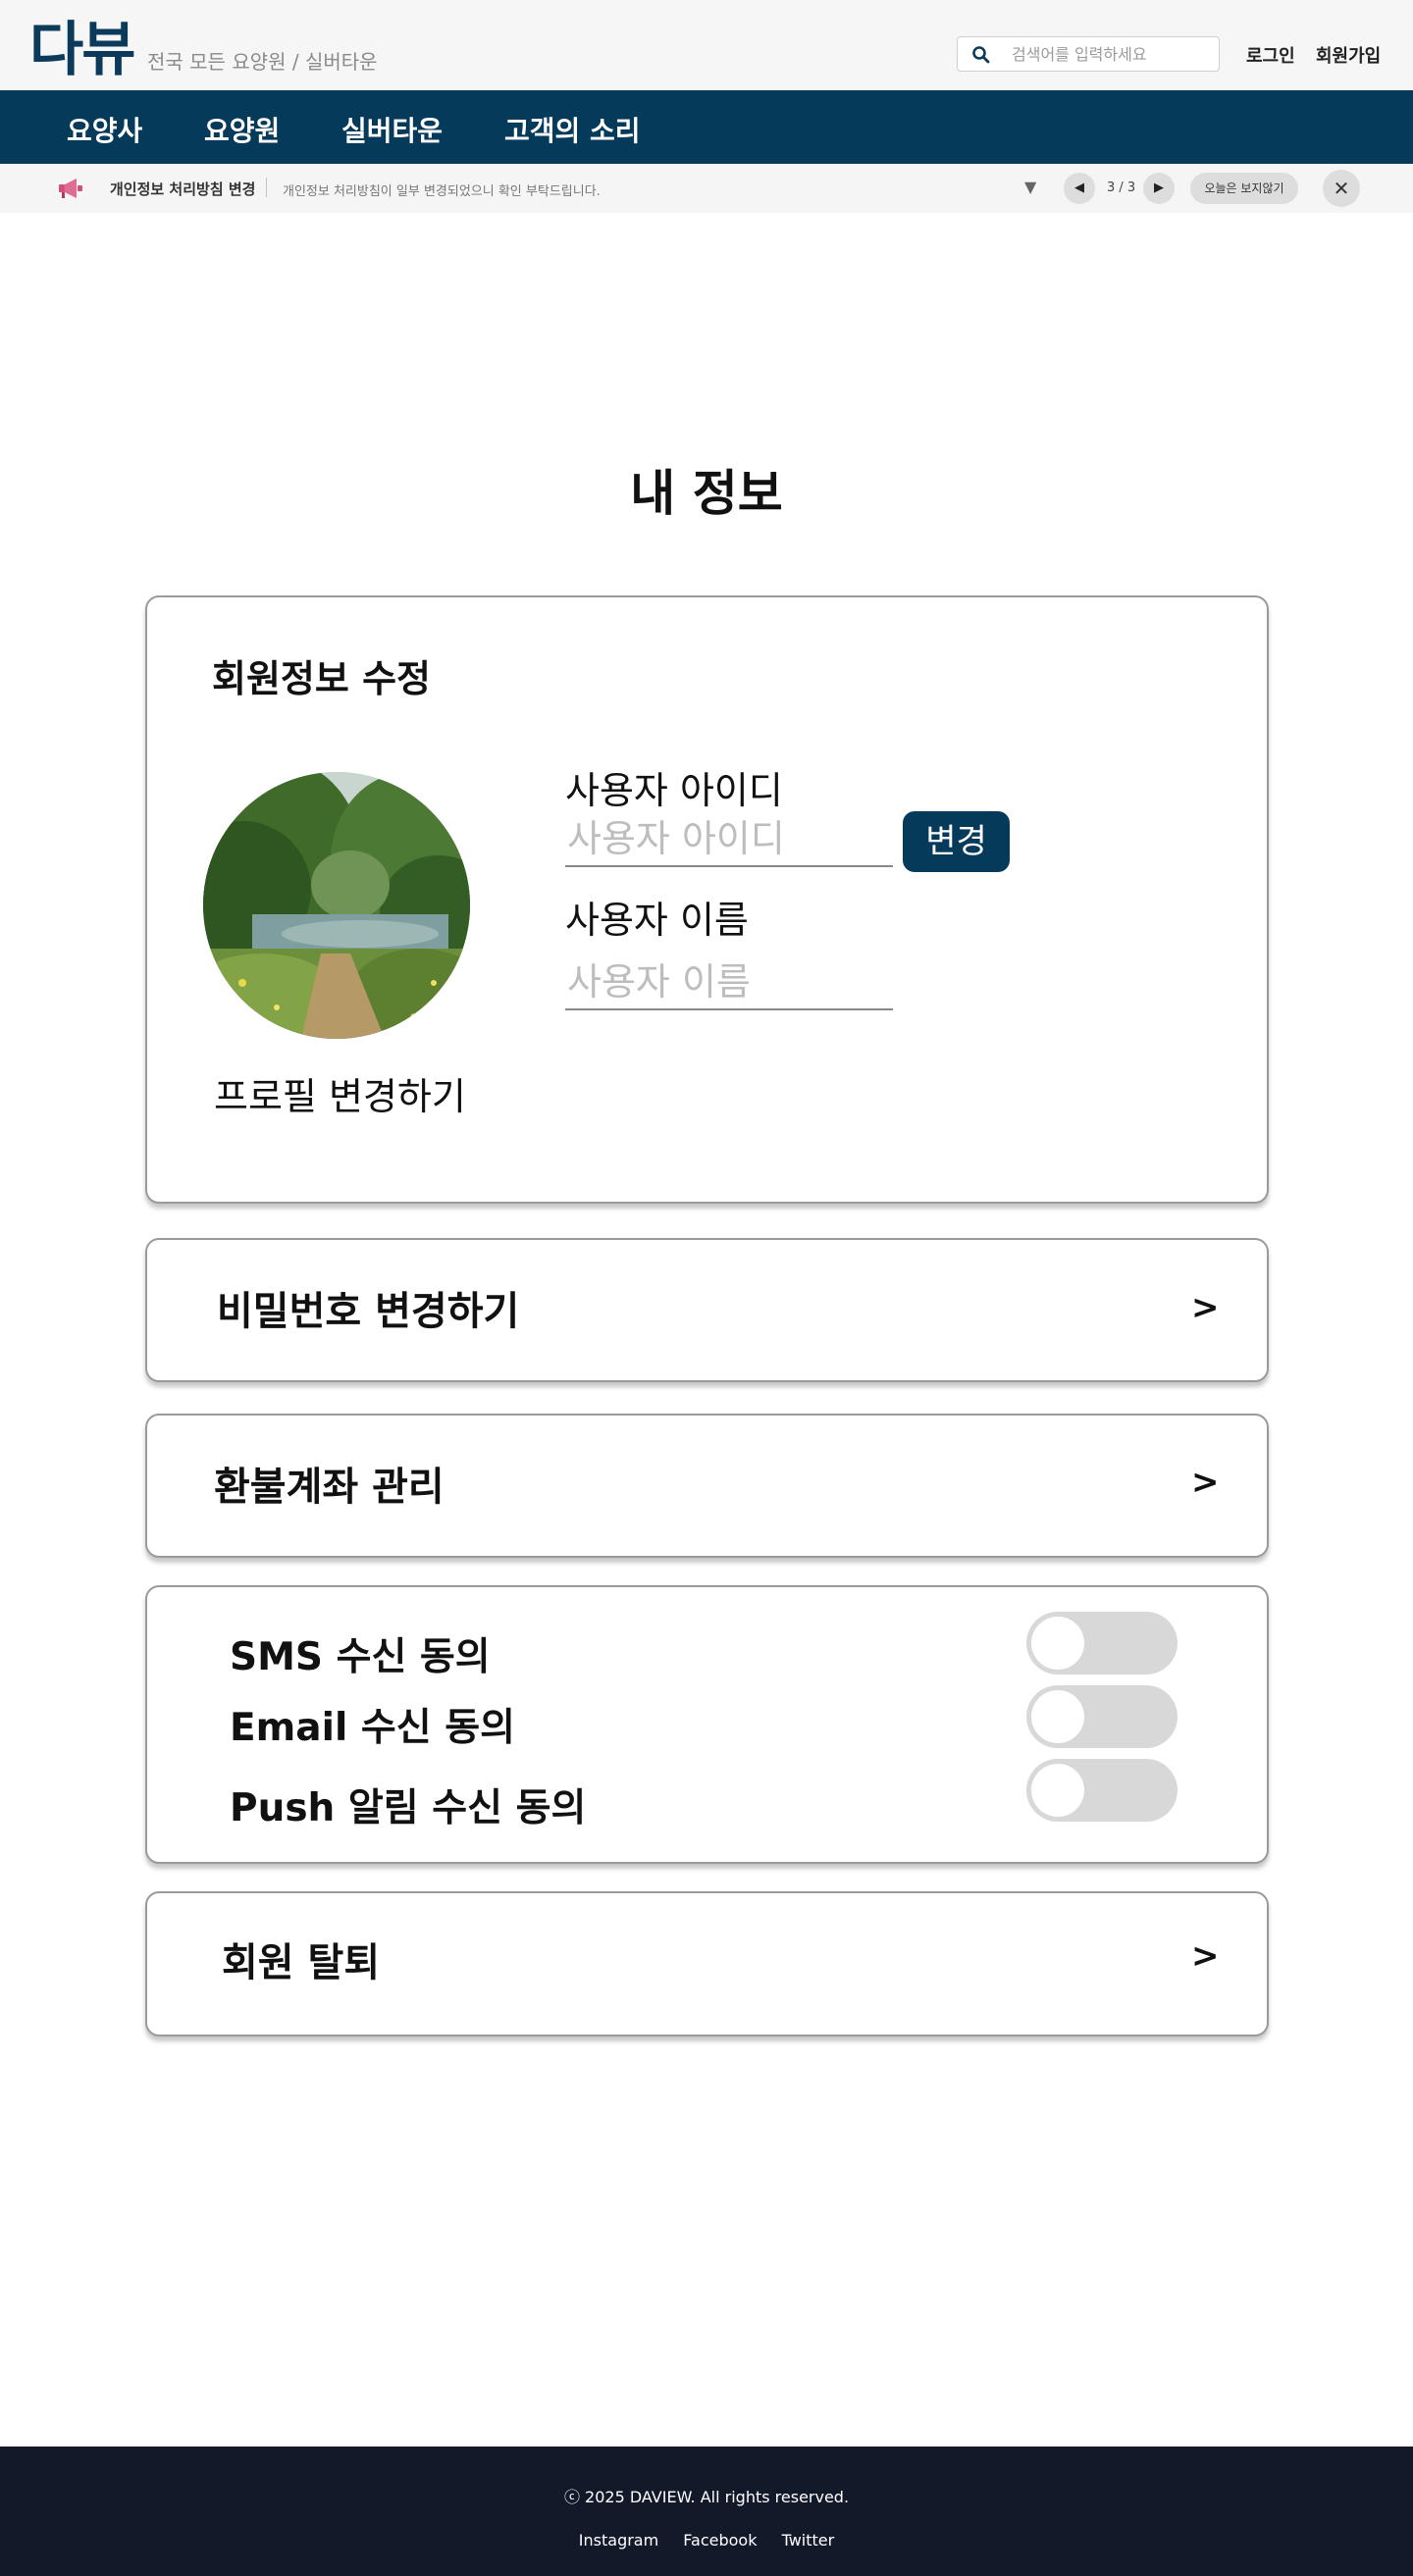 This screenshot has width=1413, height=2576. What do you see at coordinates (329, 1487) in the screenshot?
I see `refund-account-label: 환불계좌 관리` at bounding box center [329, 1487].